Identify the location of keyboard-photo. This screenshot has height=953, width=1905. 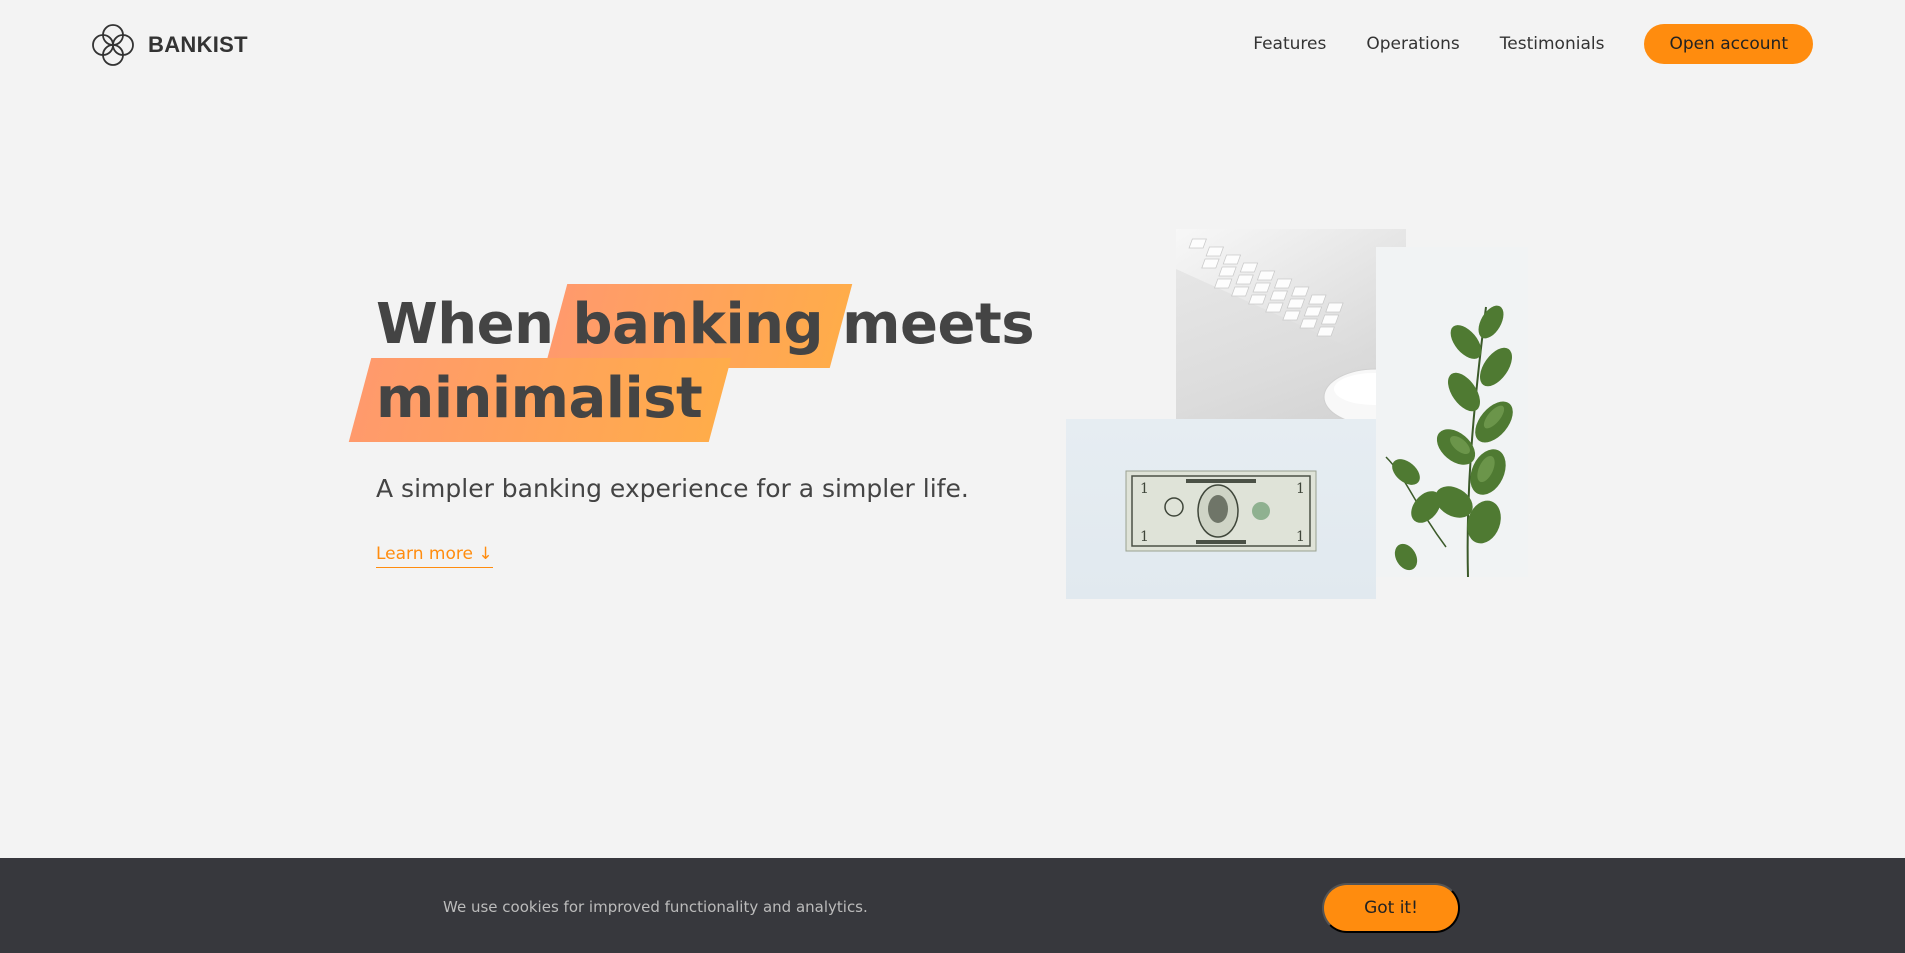
(1291, 337).